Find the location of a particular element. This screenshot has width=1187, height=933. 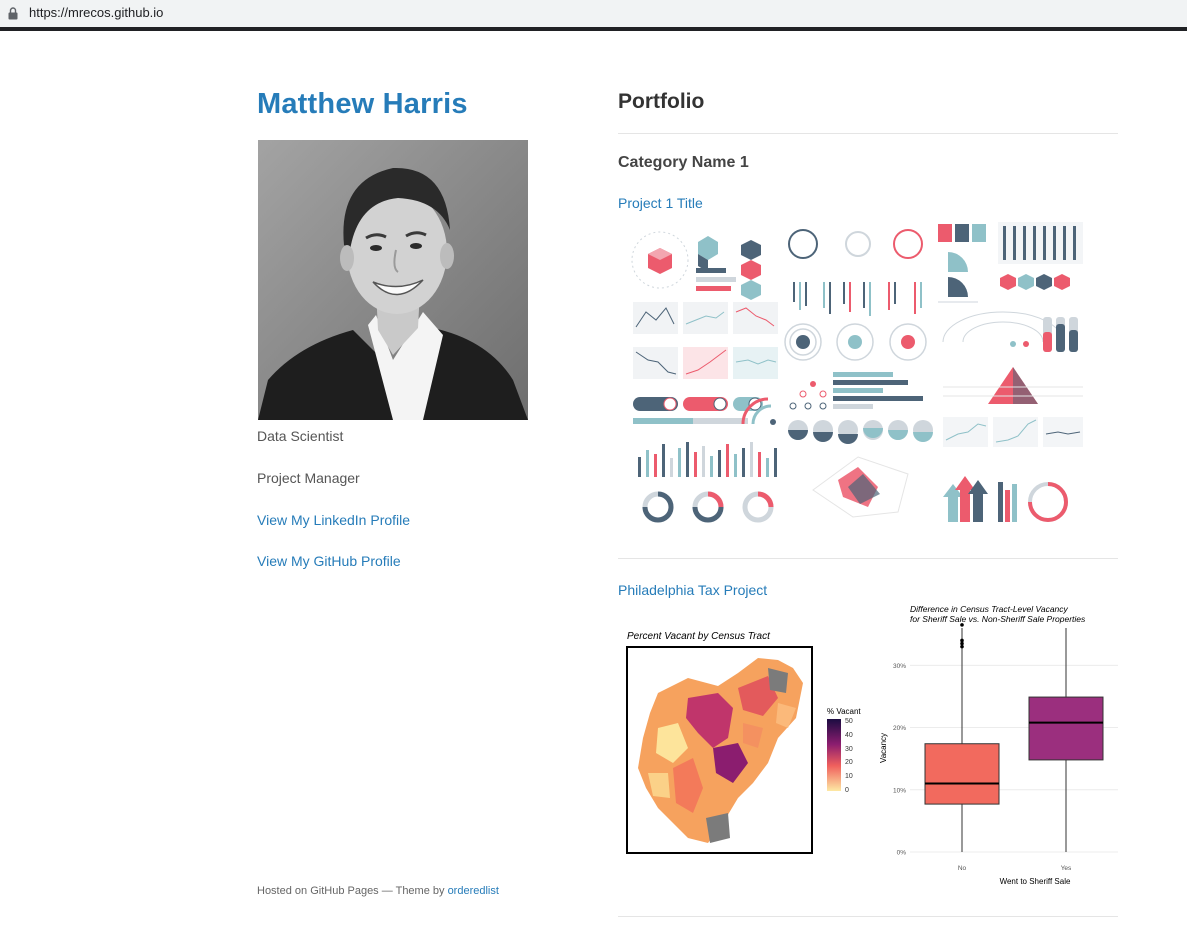

philadelphia-tax-project-link: Philadelphia Tax Project is located at coordinates (692, 590).